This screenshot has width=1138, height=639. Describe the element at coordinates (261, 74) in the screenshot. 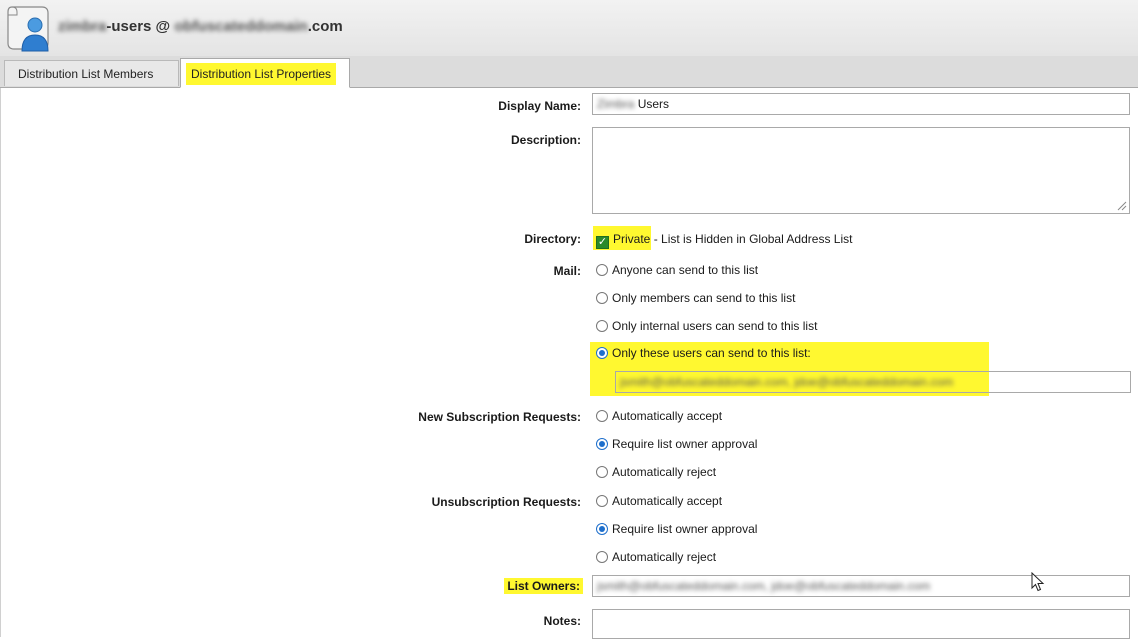

I see `tab-properties-label: Distribution List Properties` at that location.